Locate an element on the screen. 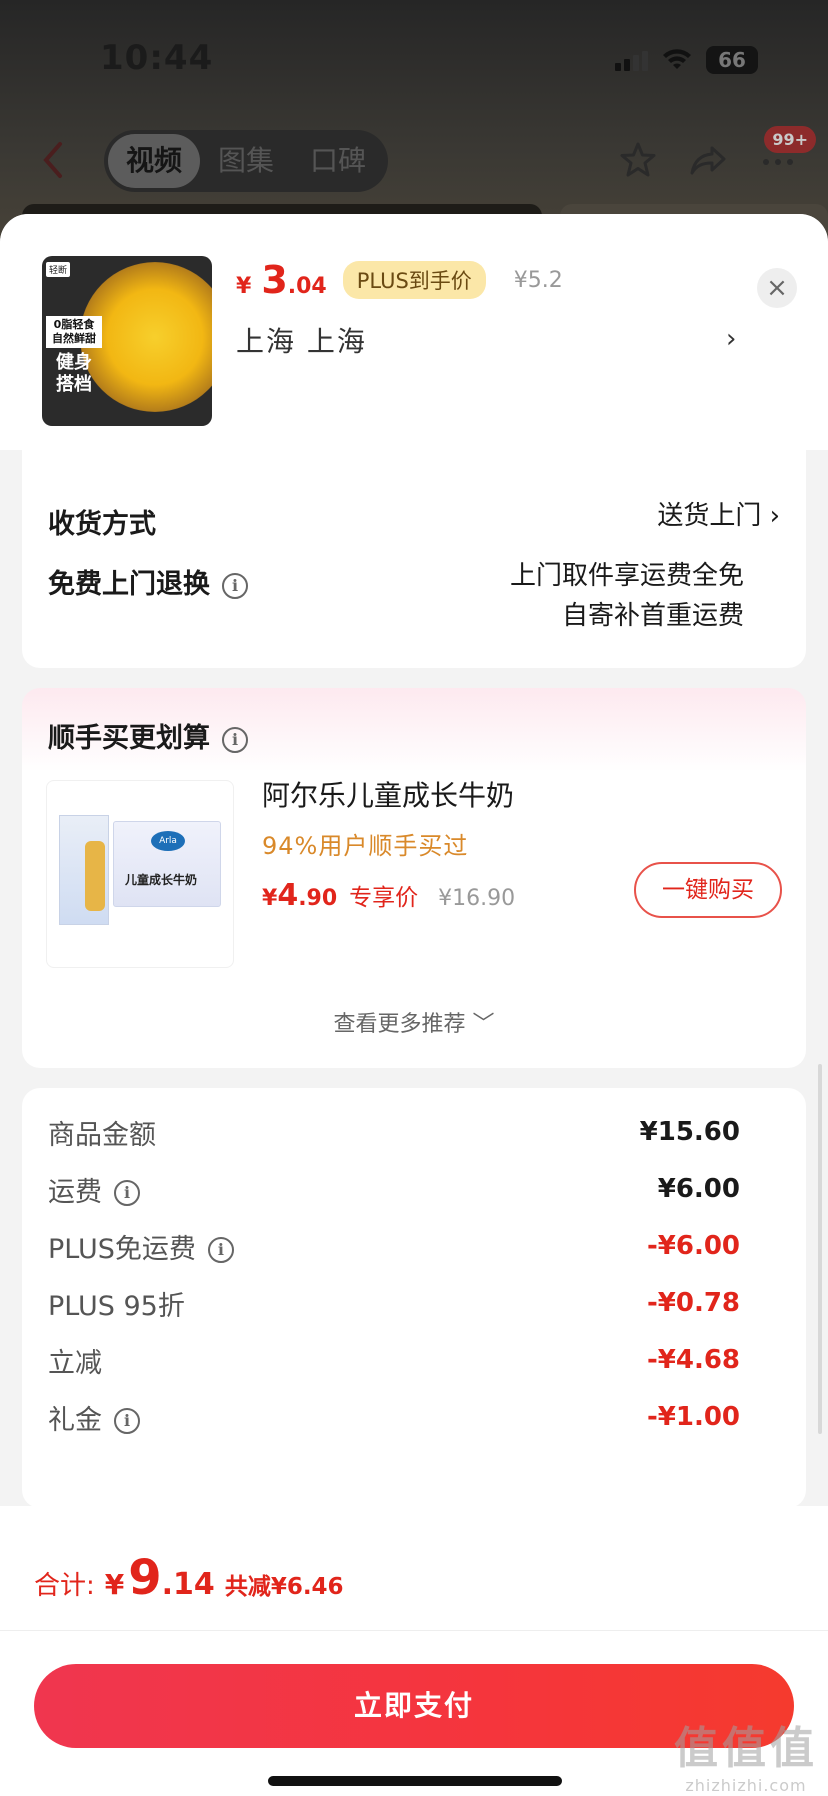 The image size is (828, 1796). summary-row-gift-money: 礼金 i -¥1.00 is located at coordinates (394, 1417).